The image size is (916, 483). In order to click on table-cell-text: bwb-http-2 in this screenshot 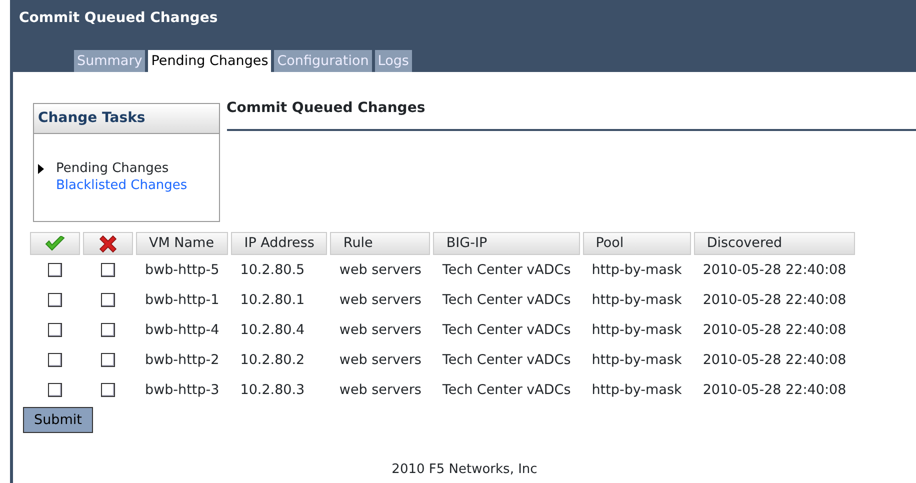, I will do `click(182, 360)`.